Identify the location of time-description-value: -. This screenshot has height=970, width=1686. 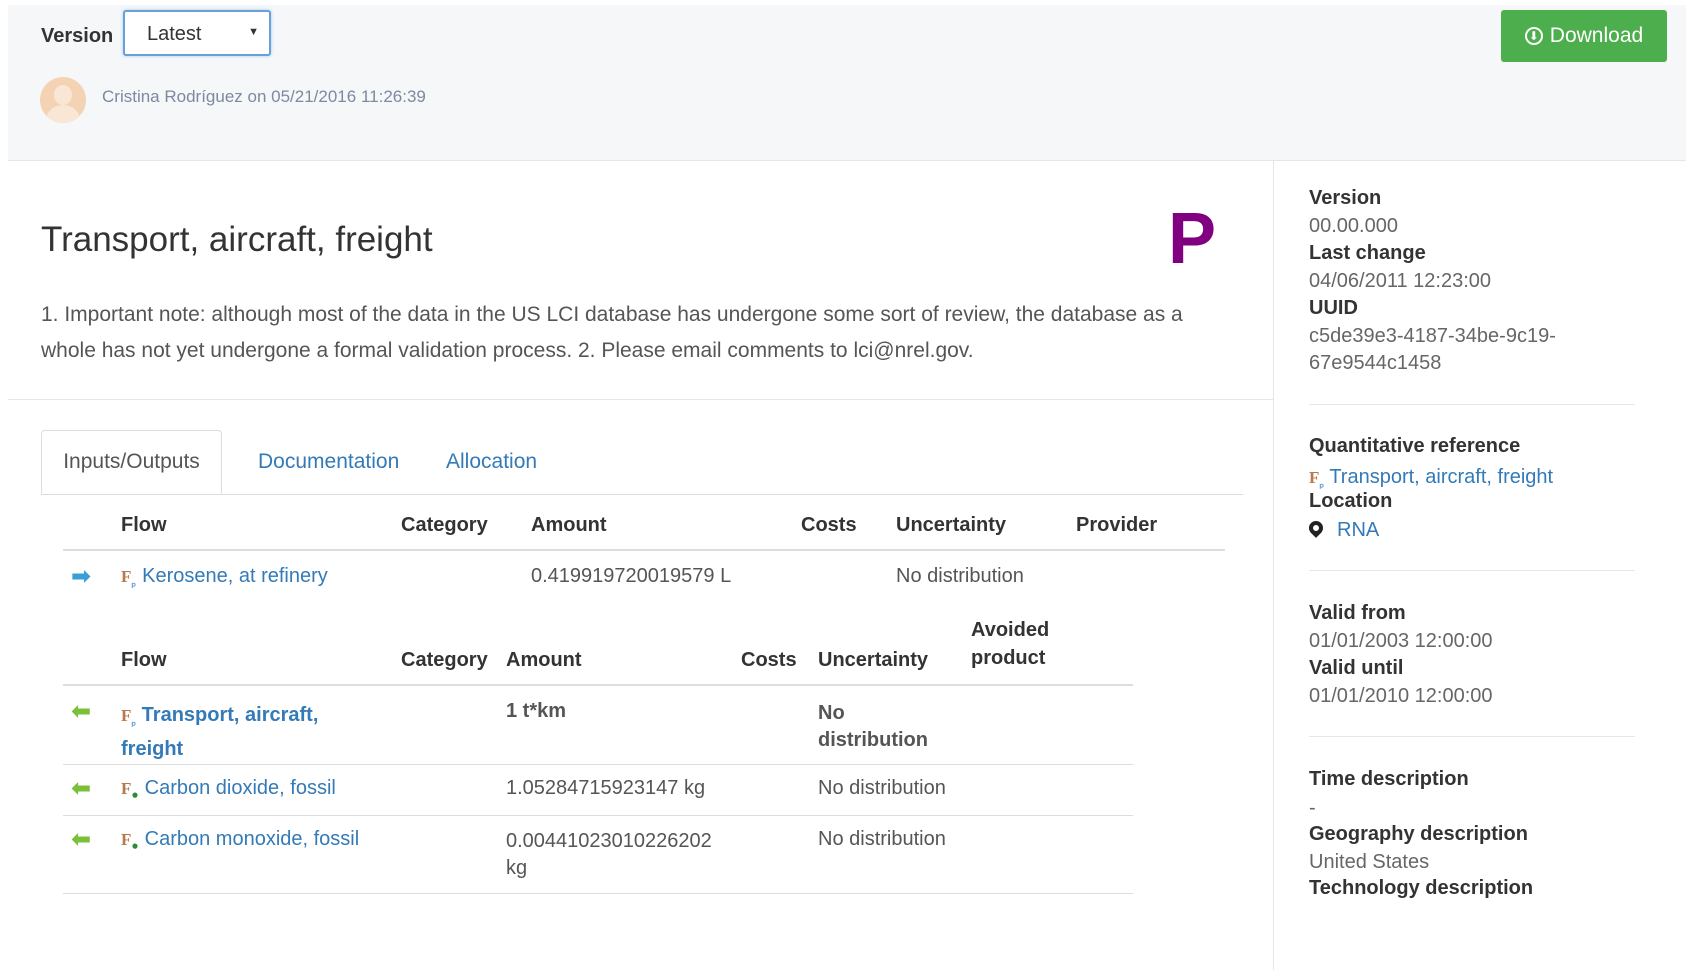
(1312, 808).